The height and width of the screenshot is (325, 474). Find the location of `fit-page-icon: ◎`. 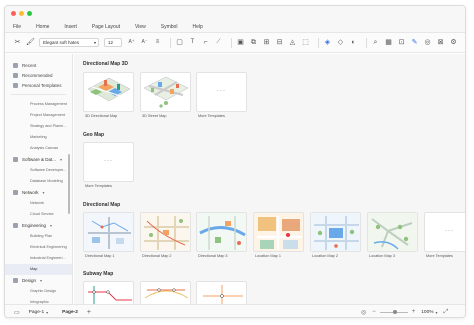

fit-page-icon: ◎ is located at coordinates (363, 312).